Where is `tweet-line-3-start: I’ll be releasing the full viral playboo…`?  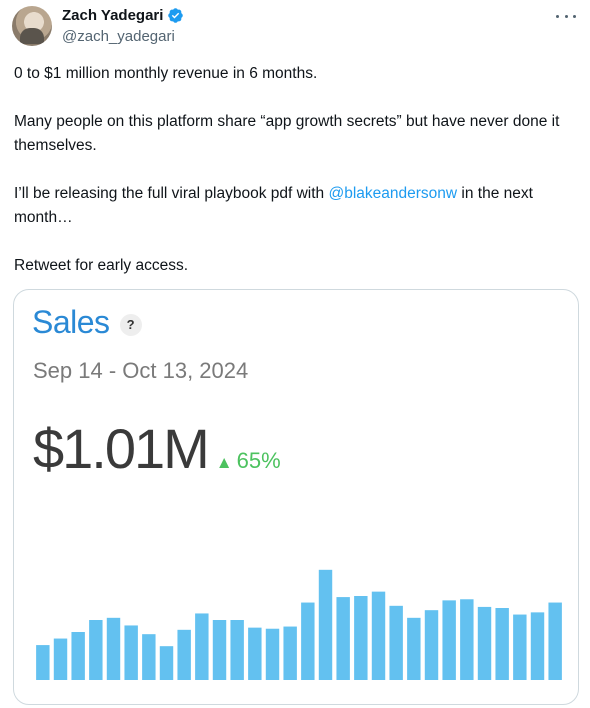
tweet-line-3-start: I’ll be releasing the full viral playboo… is located at coordinates (171, 193).